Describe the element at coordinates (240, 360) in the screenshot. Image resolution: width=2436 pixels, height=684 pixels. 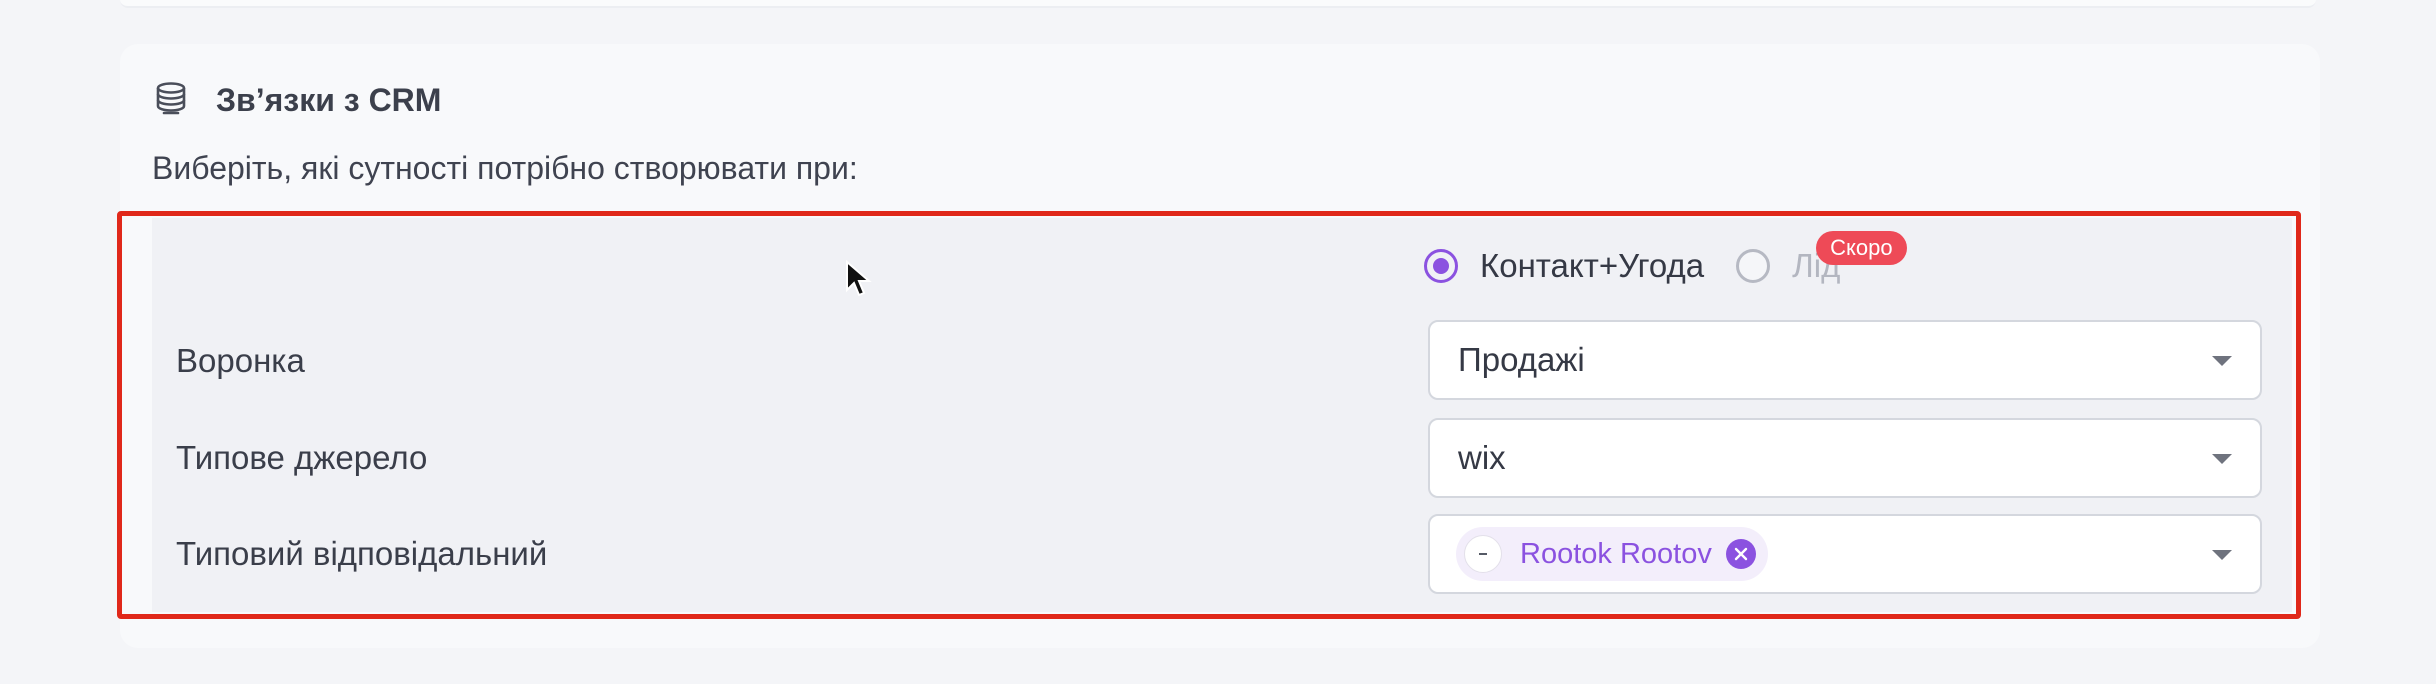
I see `funnel-label: Воронка` at that location.